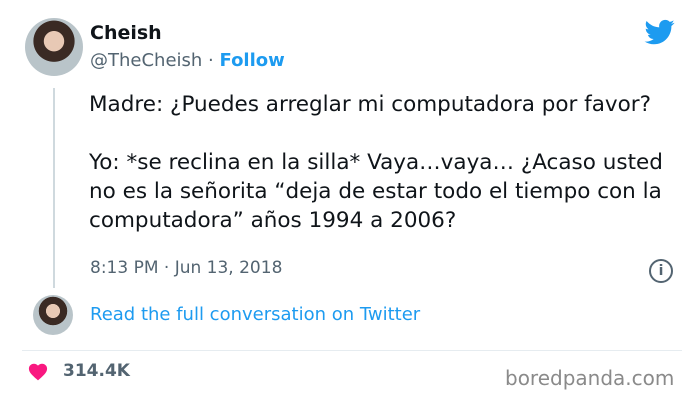 The width and height of the screenshot is (700, 400). Describe the element at coordinates (146, 60) in the screenshot. I see `user-handle: @TheCheish` at that location.